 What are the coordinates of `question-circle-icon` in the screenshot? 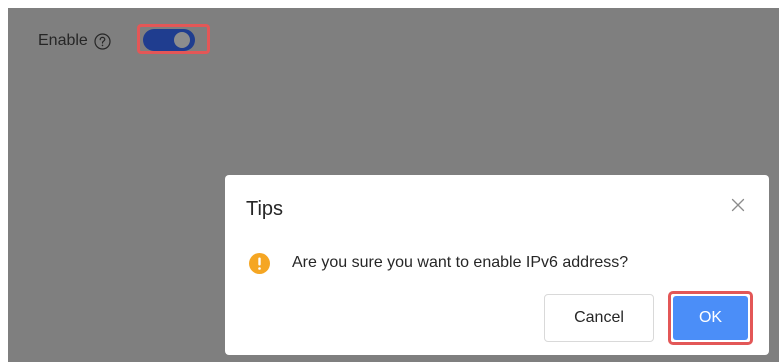 It's located at (102, 41).